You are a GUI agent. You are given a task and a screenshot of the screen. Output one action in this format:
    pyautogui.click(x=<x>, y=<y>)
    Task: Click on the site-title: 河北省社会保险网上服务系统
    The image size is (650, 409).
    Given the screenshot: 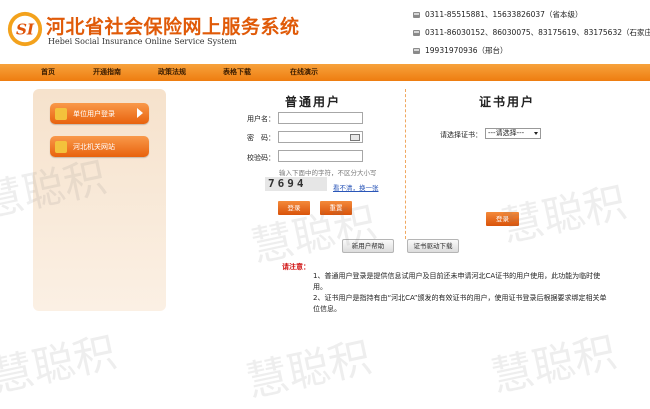 What is the action you would take?
    pyautogui.click(x=173, y=27)
    